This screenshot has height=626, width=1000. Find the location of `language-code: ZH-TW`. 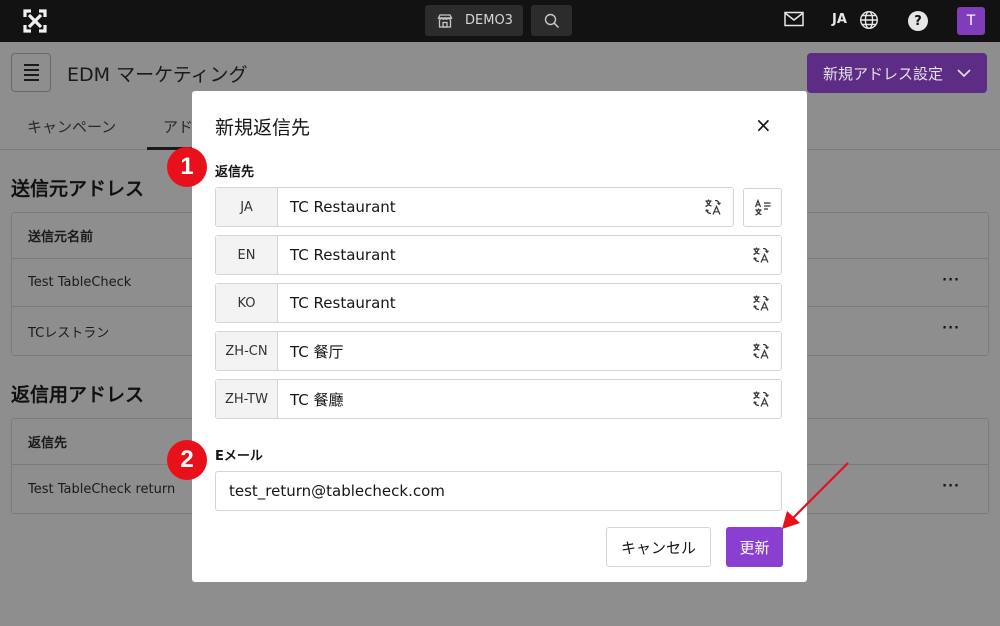

language-code: ZH-TW is located at coordinates (247, 399).